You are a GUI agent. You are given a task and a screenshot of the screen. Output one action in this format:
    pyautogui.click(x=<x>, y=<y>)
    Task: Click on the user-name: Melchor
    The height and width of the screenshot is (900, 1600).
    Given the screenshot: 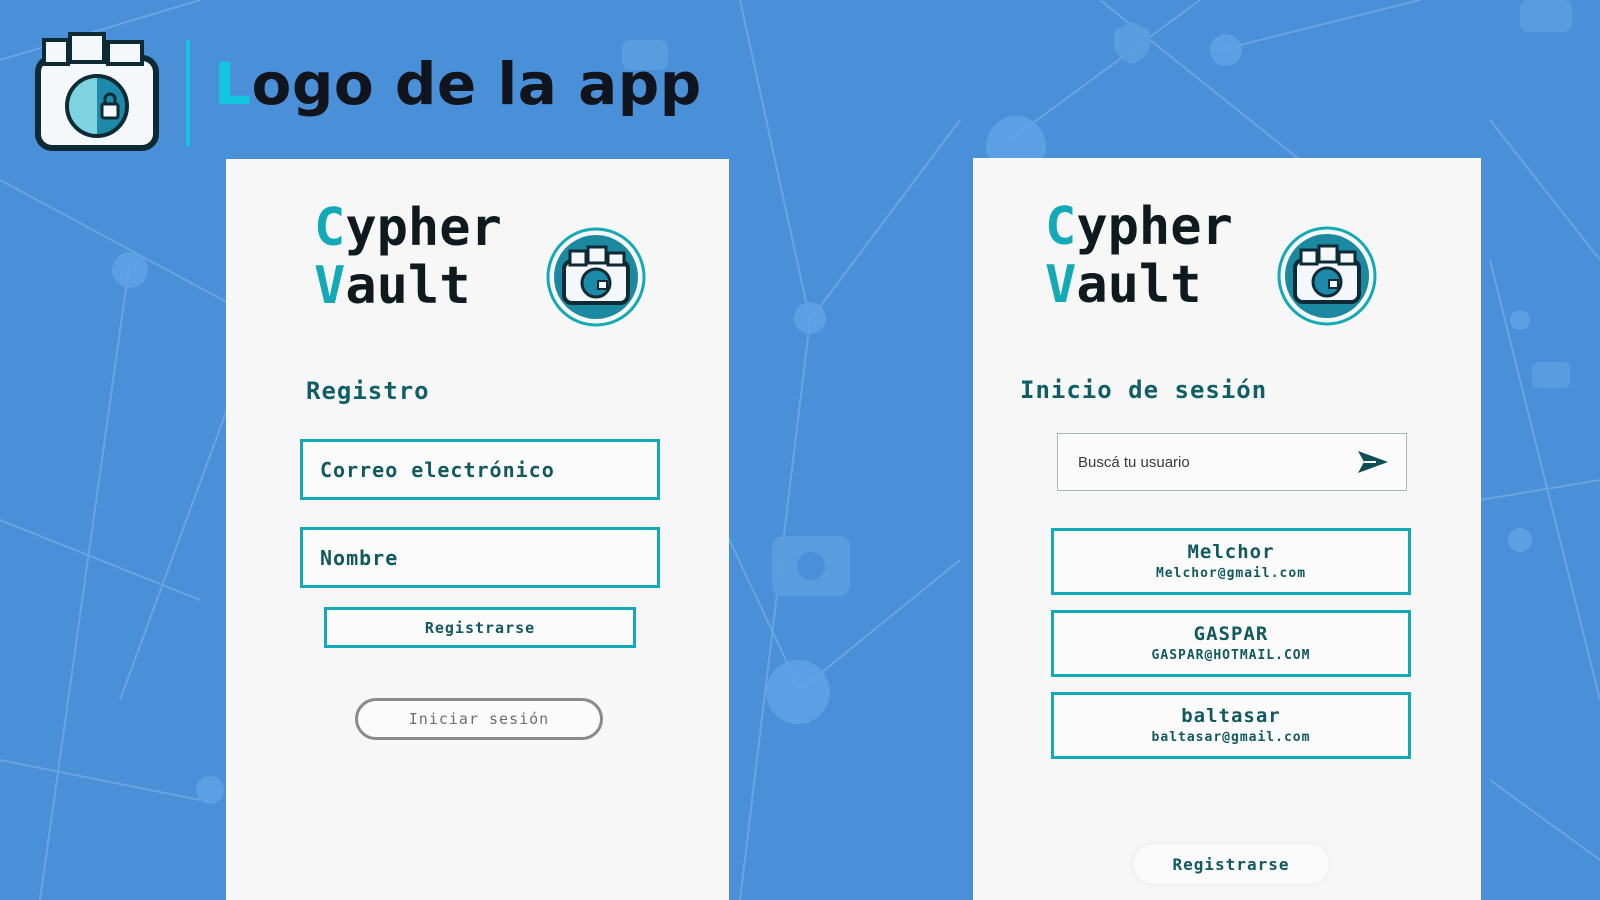 What is the action you would take?
    pyautogui.click(x=1231, y=551)
    